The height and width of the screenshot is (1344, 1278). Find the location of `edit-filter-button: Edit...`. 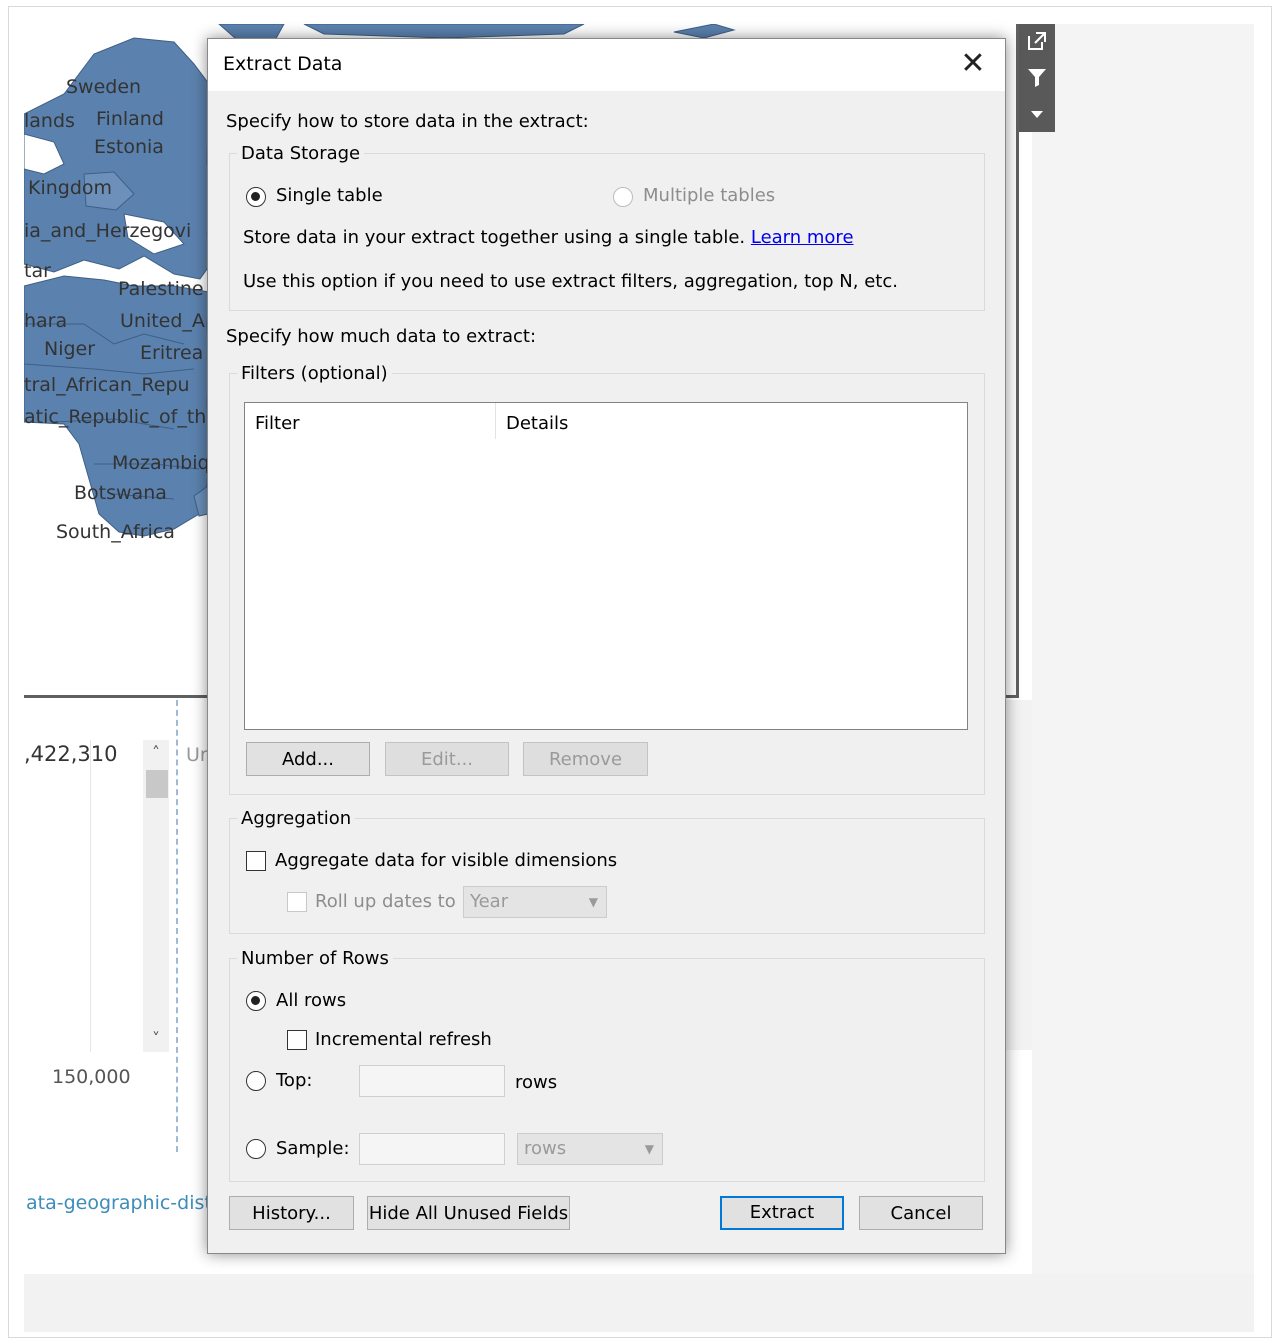

edit-filter-button: Edit... is located at coordinates (447, 759).